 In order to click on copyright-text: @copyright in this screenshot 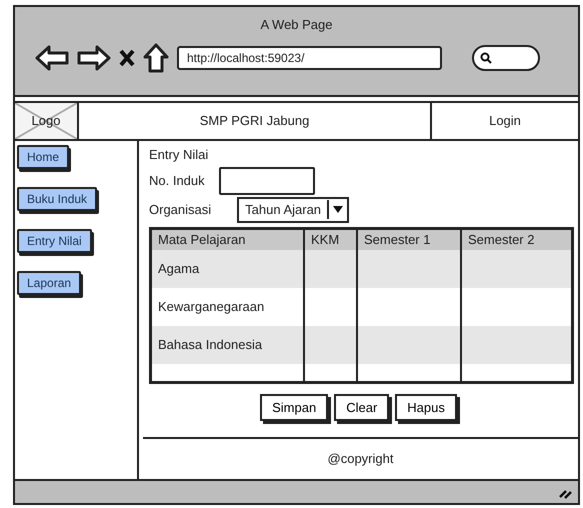, I will do `click(361, 459)`.